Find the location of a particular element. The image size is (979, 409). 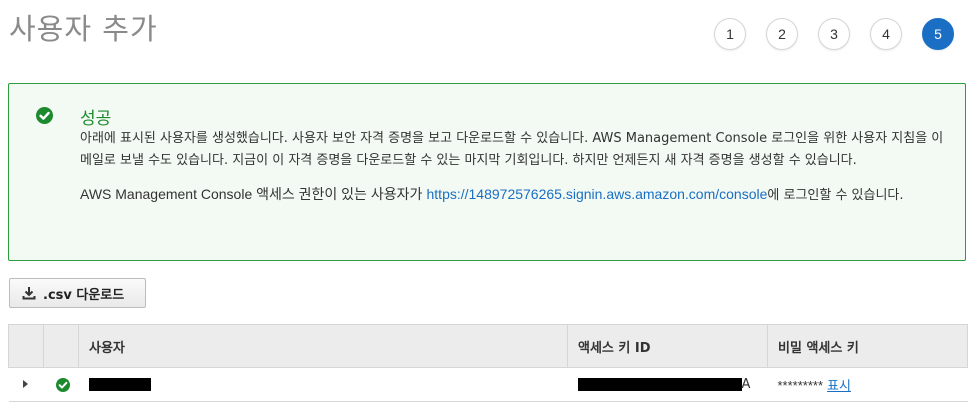

header-secret-key: 비밀 액세스 키 is located at coordinates (867, 346).